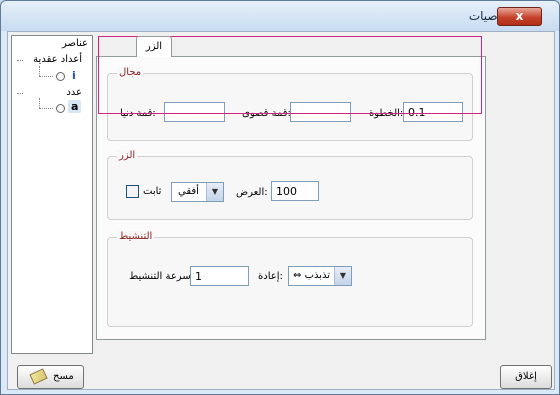 The height and width of the screenshot is (395, 560). What do you see at coordinates (132, 191) in the screenshot?
I see `fixed-checkbox` at bounding box center [132, 191].